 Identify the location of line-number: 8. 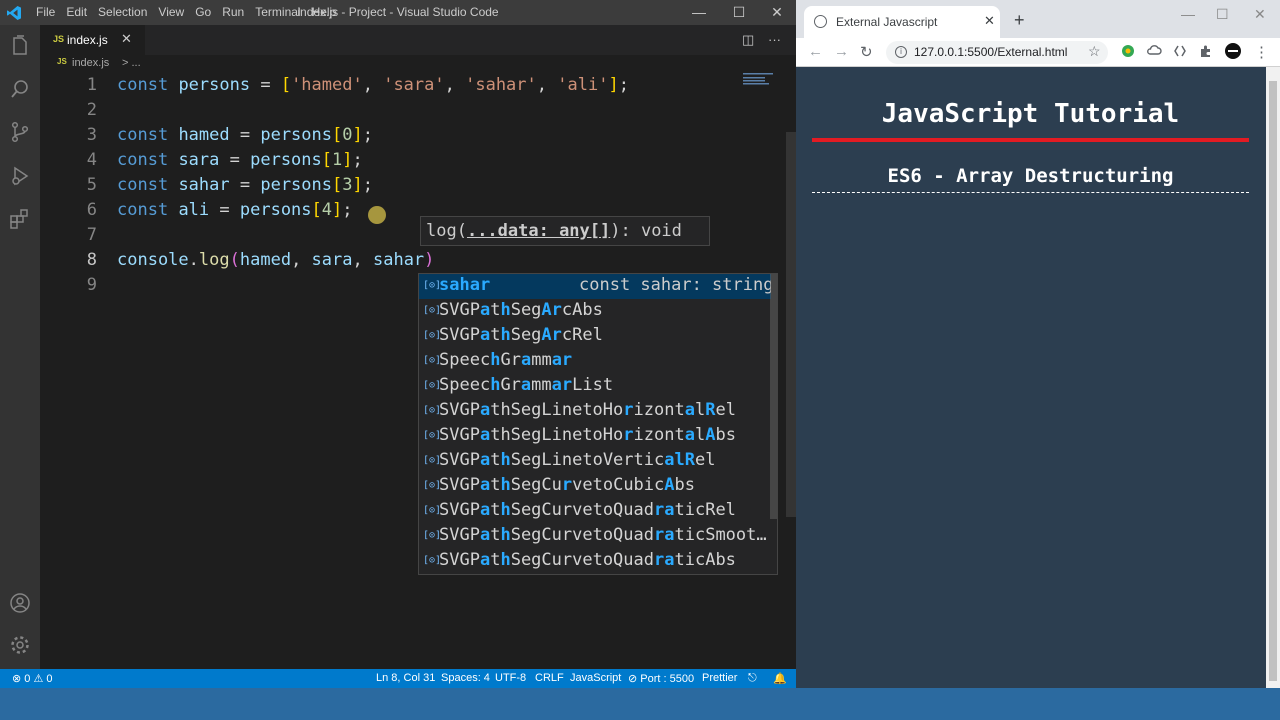
(91, 260).